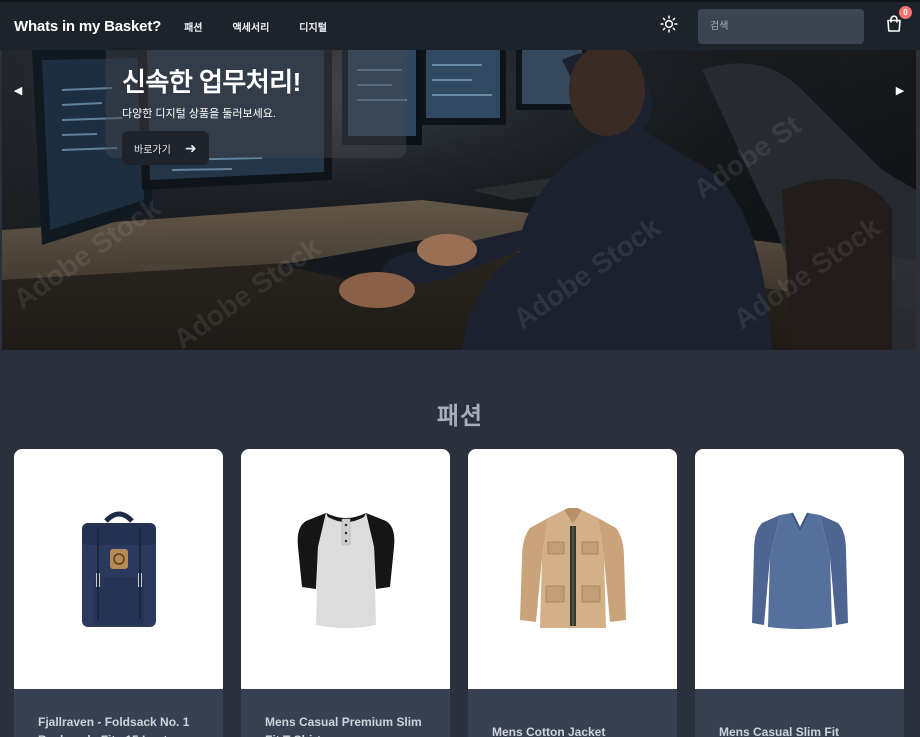 The image size is (920, 737). I want to click on hero-cta-button: 바로가기 ➜, so click(165, 148).